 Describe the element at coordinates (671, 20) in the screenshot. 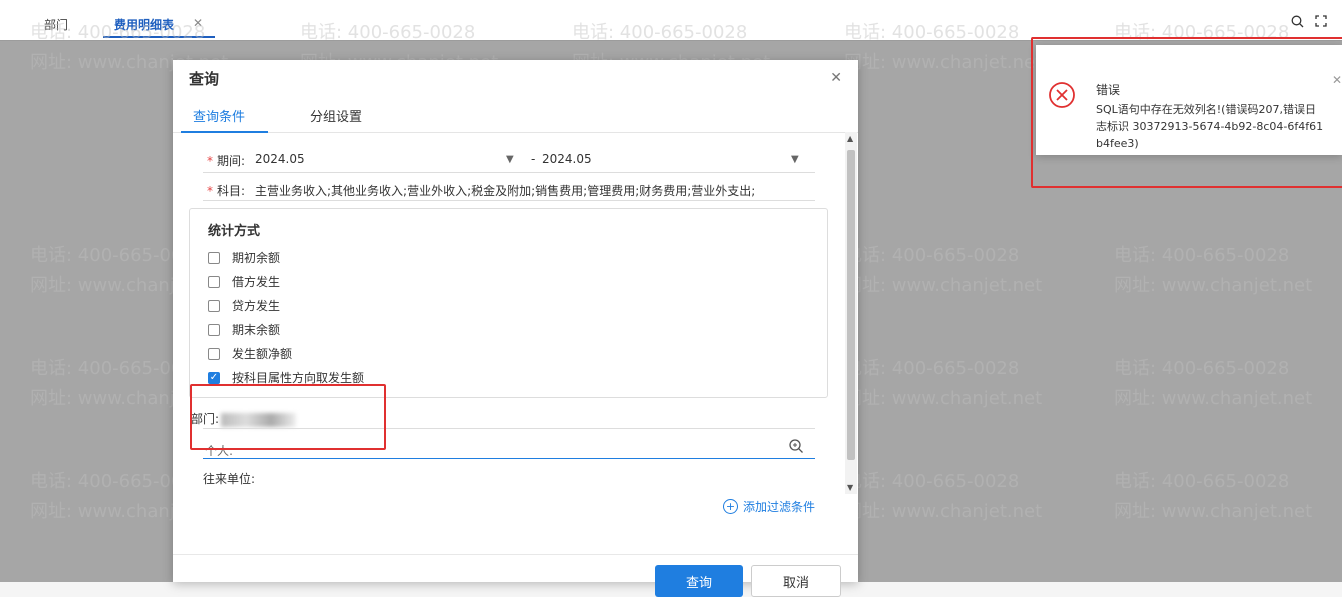

I see `top-tab-bar: 部门 费用明细表 ✕` at that location.